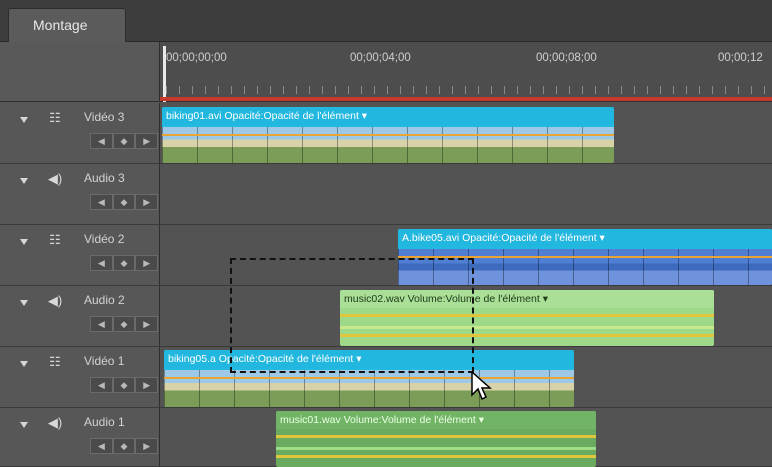 The image size is (772, 467). I want to click on track-name: Vidéo 3, so click(104, 117).